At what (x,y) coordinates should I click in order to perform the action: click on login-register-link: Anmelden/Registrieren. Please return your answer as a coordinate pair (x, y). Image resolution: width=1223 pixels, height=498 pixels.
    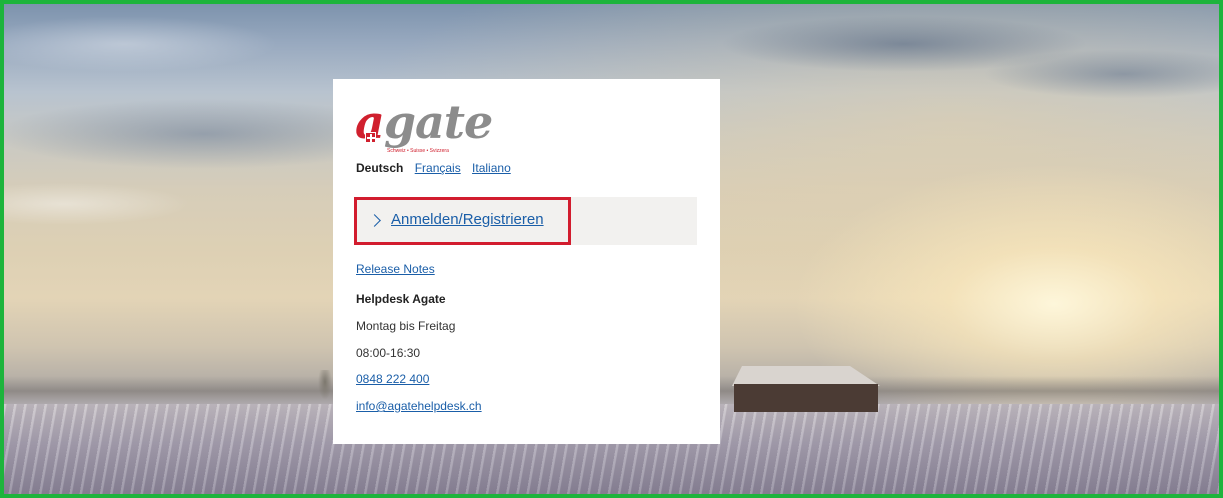
    Looking at the image, I should click on (456, 219).